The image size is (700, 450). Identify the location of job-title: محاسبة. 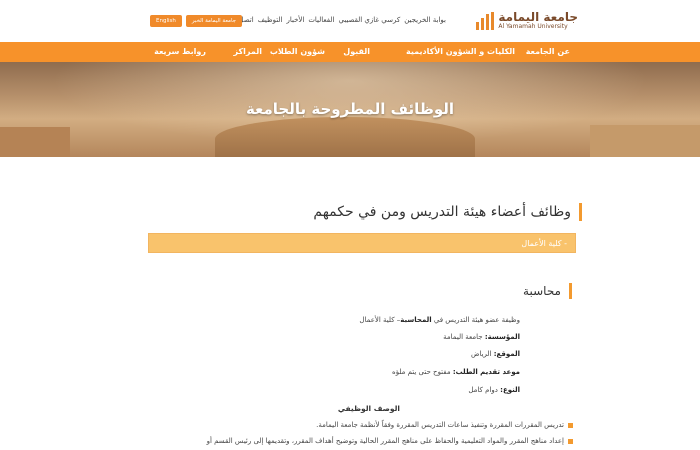
(547, 291).